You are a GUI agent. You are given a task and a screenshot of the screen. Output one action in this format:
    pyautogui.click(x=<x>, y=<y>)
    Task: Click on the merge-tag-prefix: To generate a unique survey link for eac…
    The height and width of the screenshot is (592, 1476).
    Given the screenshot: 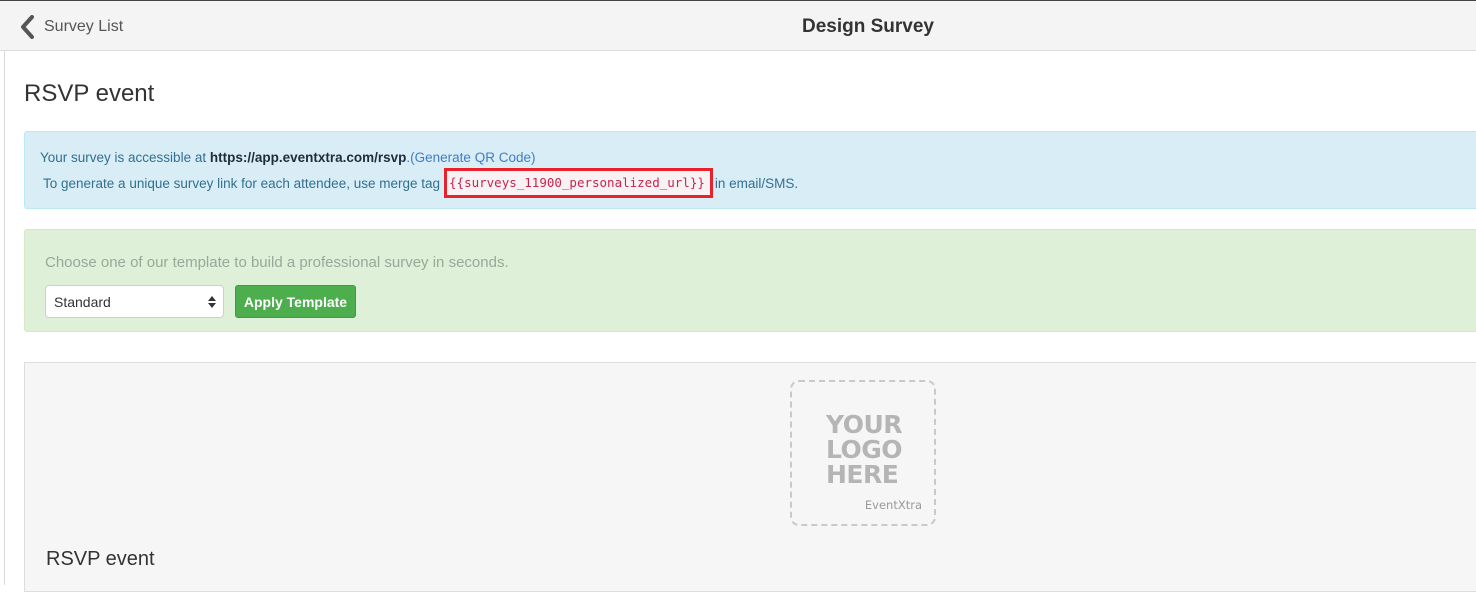 What is the action you would take?
    pyautogui.click(x=242, y=183)
    